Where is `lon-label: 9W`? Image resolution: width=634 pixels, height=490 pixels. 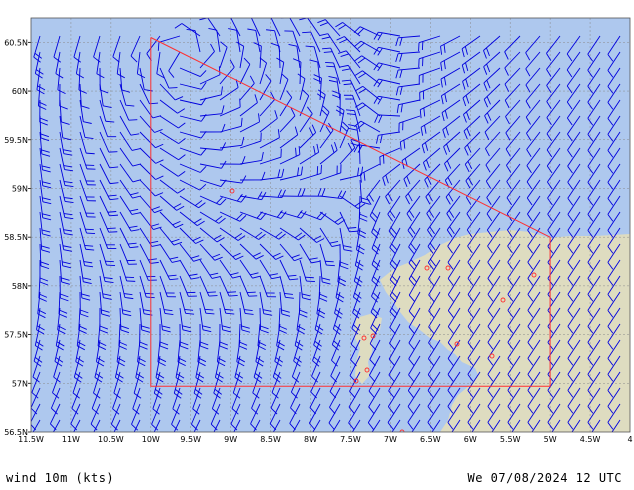 lon-label: 9W is located at coordinates (230, 439).